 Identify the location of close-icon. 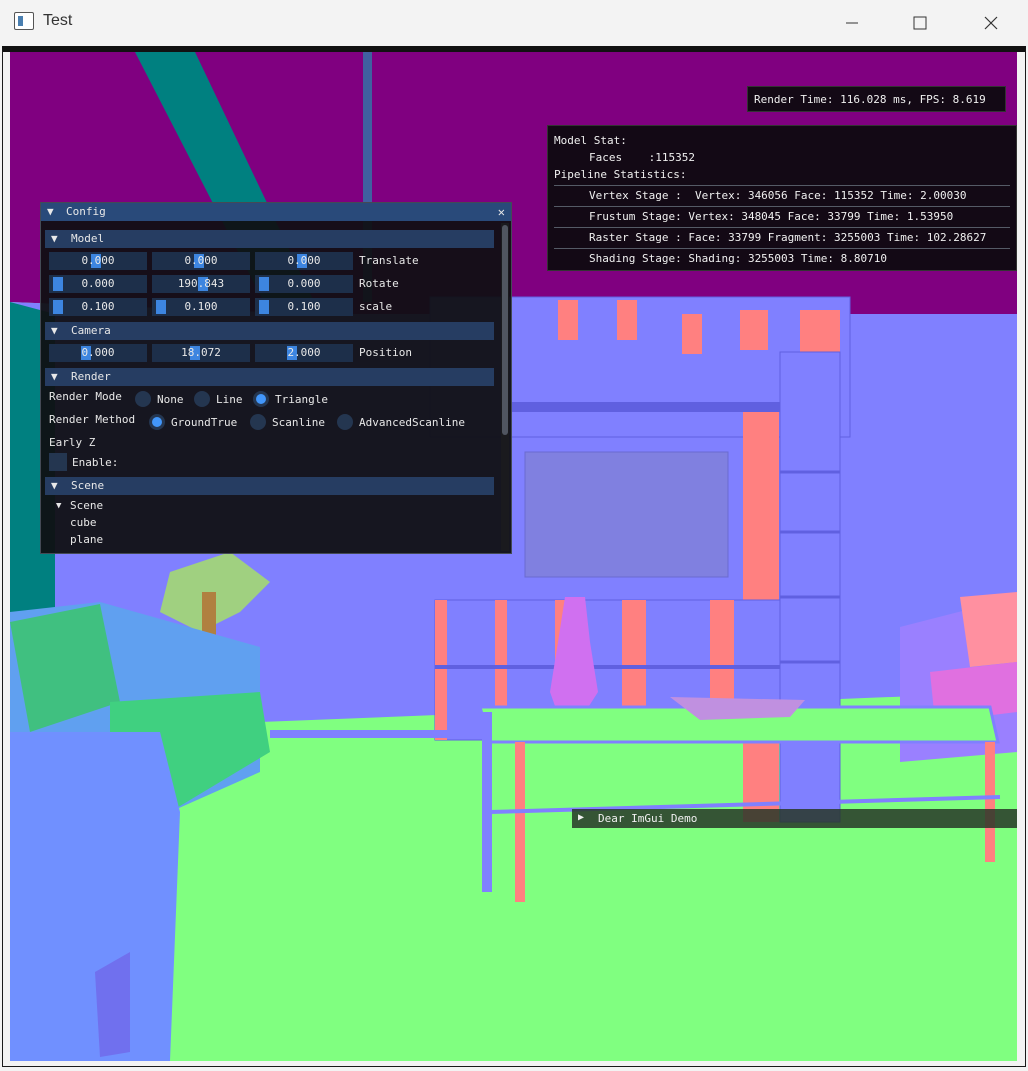
(991, 23).